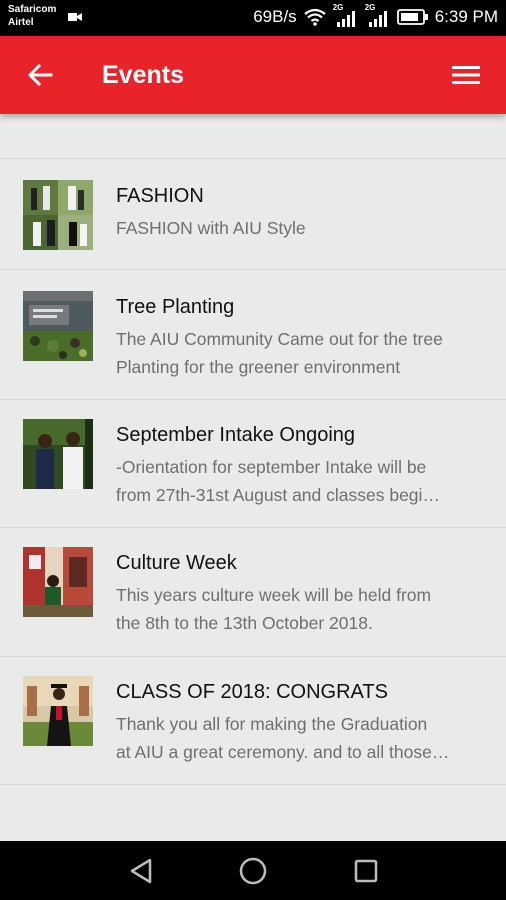 This screenshot has height=900, width=506. I want to click on home-circle-icon, so click(253, 871).